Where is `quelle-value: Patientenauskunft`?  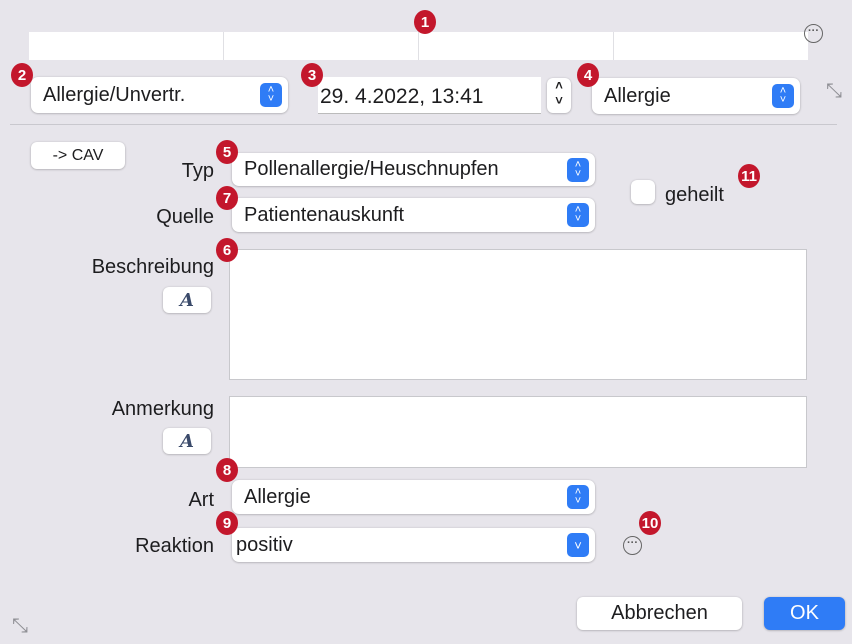
quelle-value: Patientenauskunft is located at coordinates (324, 214).